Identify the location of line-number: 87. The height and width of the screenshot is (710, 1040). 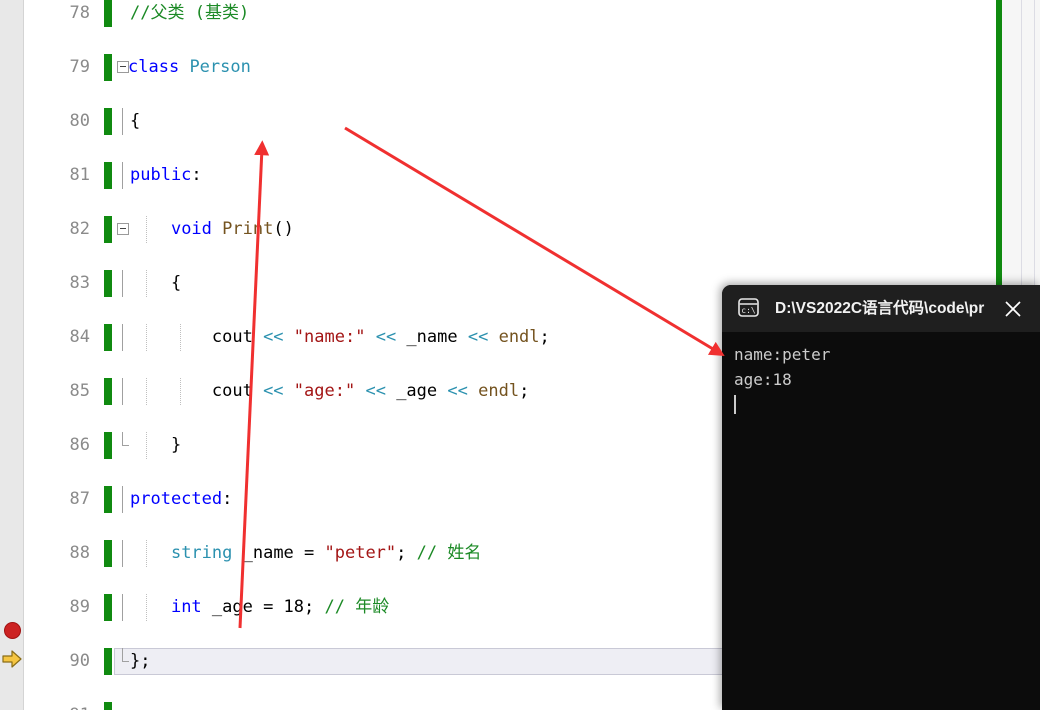
(79, 499).